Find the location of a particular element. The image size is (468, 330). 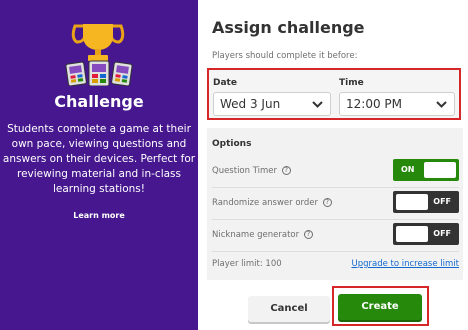

create-button: Create is located at coordinates (380, 307).